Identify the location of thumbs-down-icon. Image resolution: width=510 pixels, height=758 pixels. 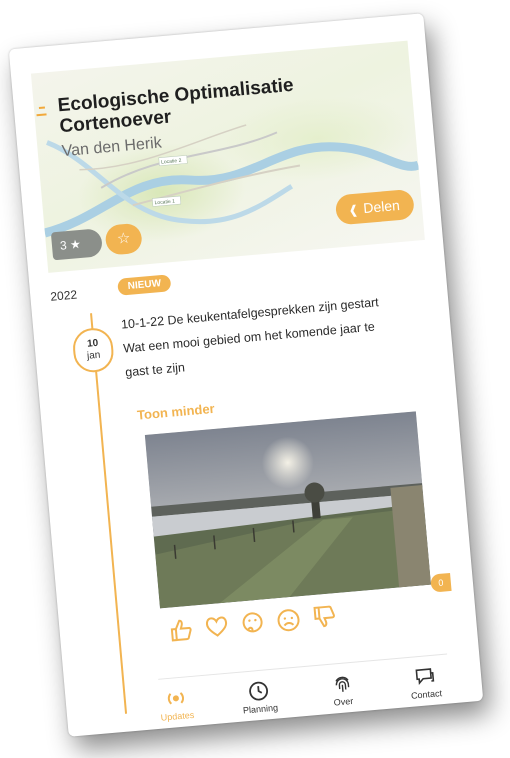
(324, 617).